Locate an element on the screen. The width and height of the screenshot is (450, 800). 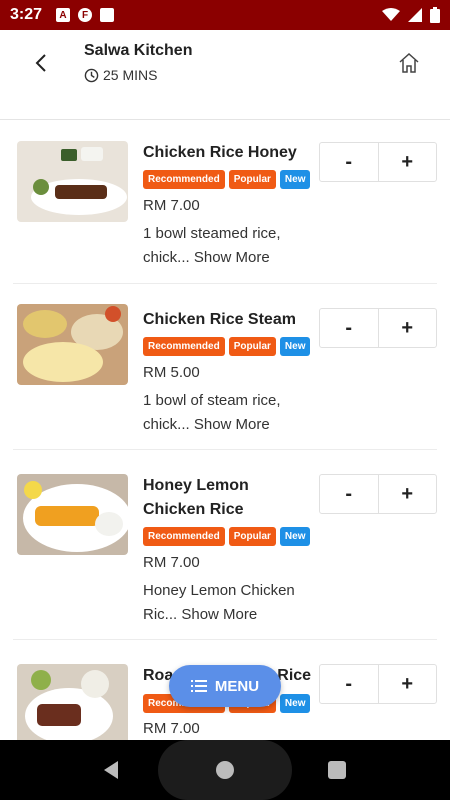
app-notification-icon: F is located at coordinates (85, 15).